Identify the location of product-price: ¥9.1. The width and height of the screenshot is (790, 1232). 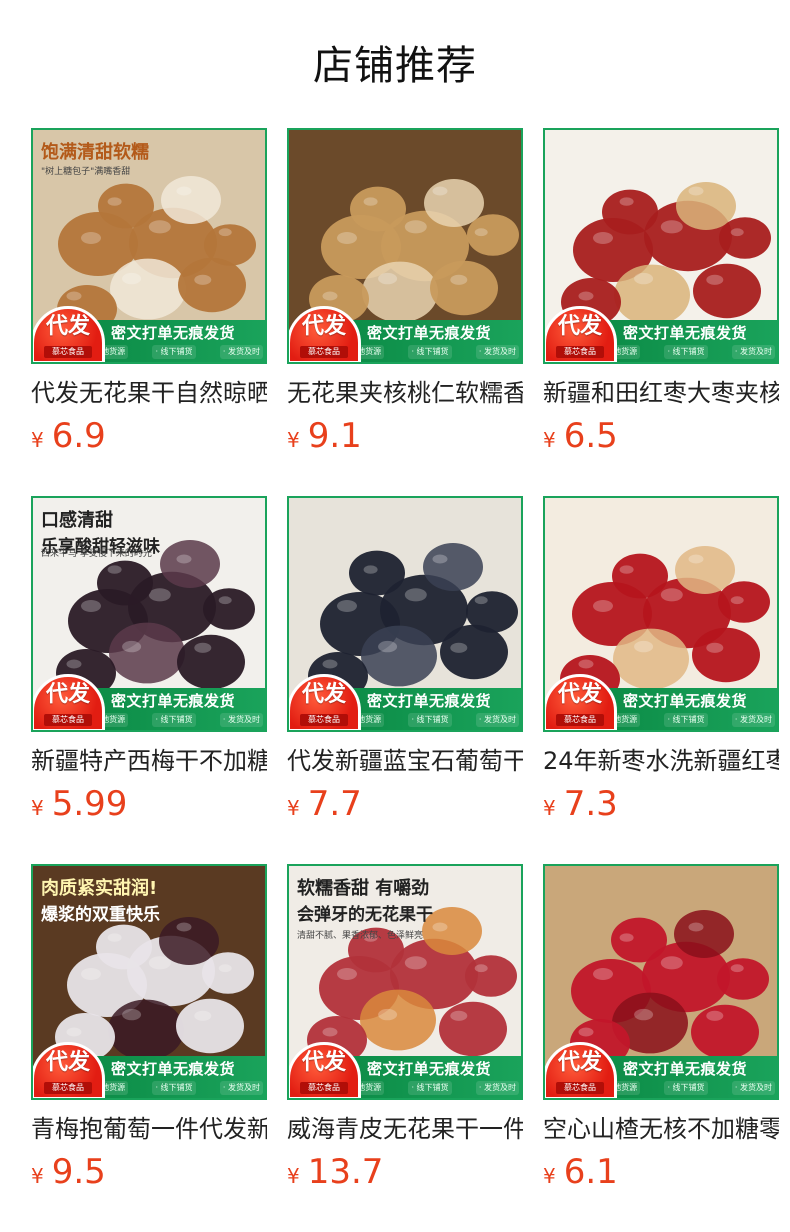
(405, 436).